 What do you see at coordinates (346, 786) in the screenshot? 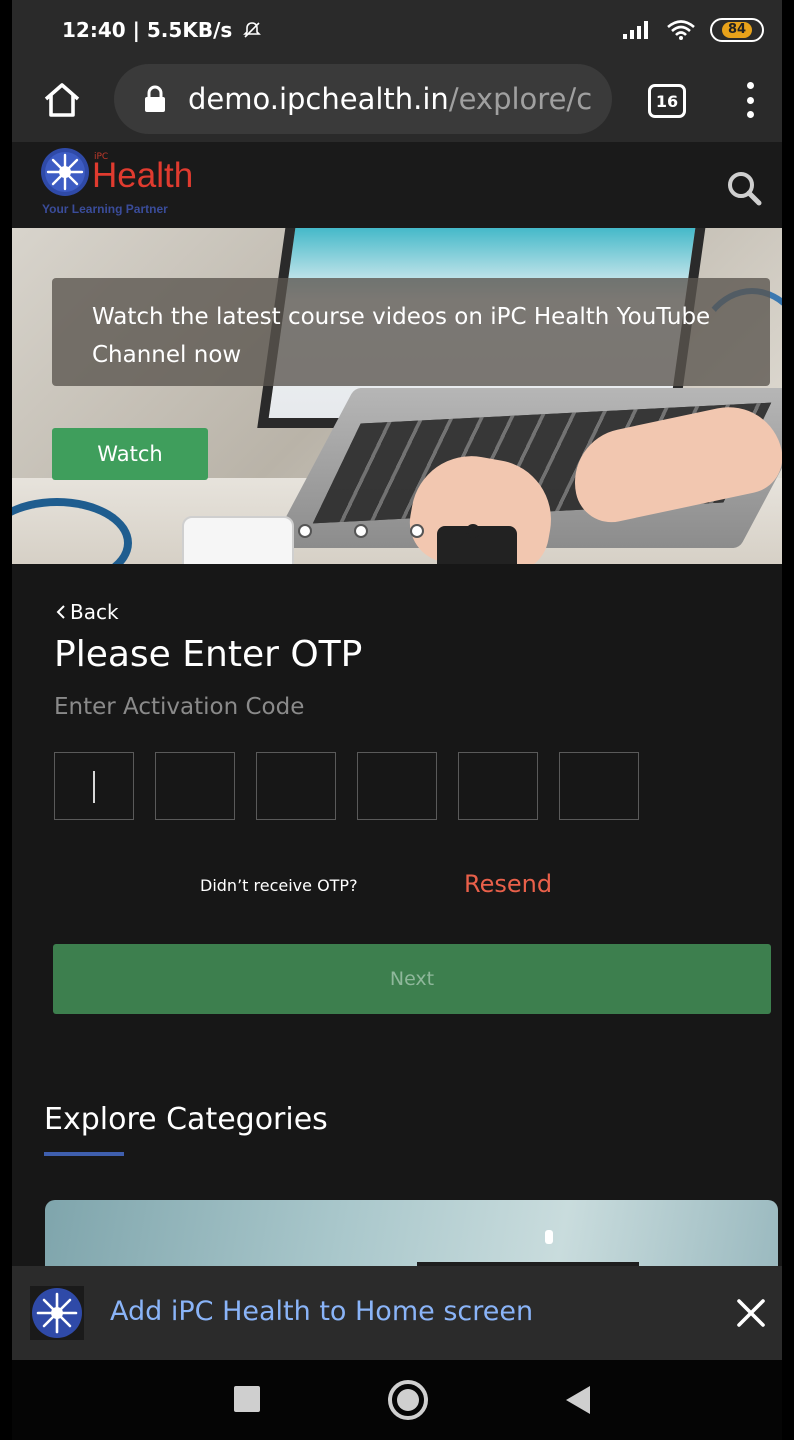
I see `otp-input-group` at bounding box center [346, 786].